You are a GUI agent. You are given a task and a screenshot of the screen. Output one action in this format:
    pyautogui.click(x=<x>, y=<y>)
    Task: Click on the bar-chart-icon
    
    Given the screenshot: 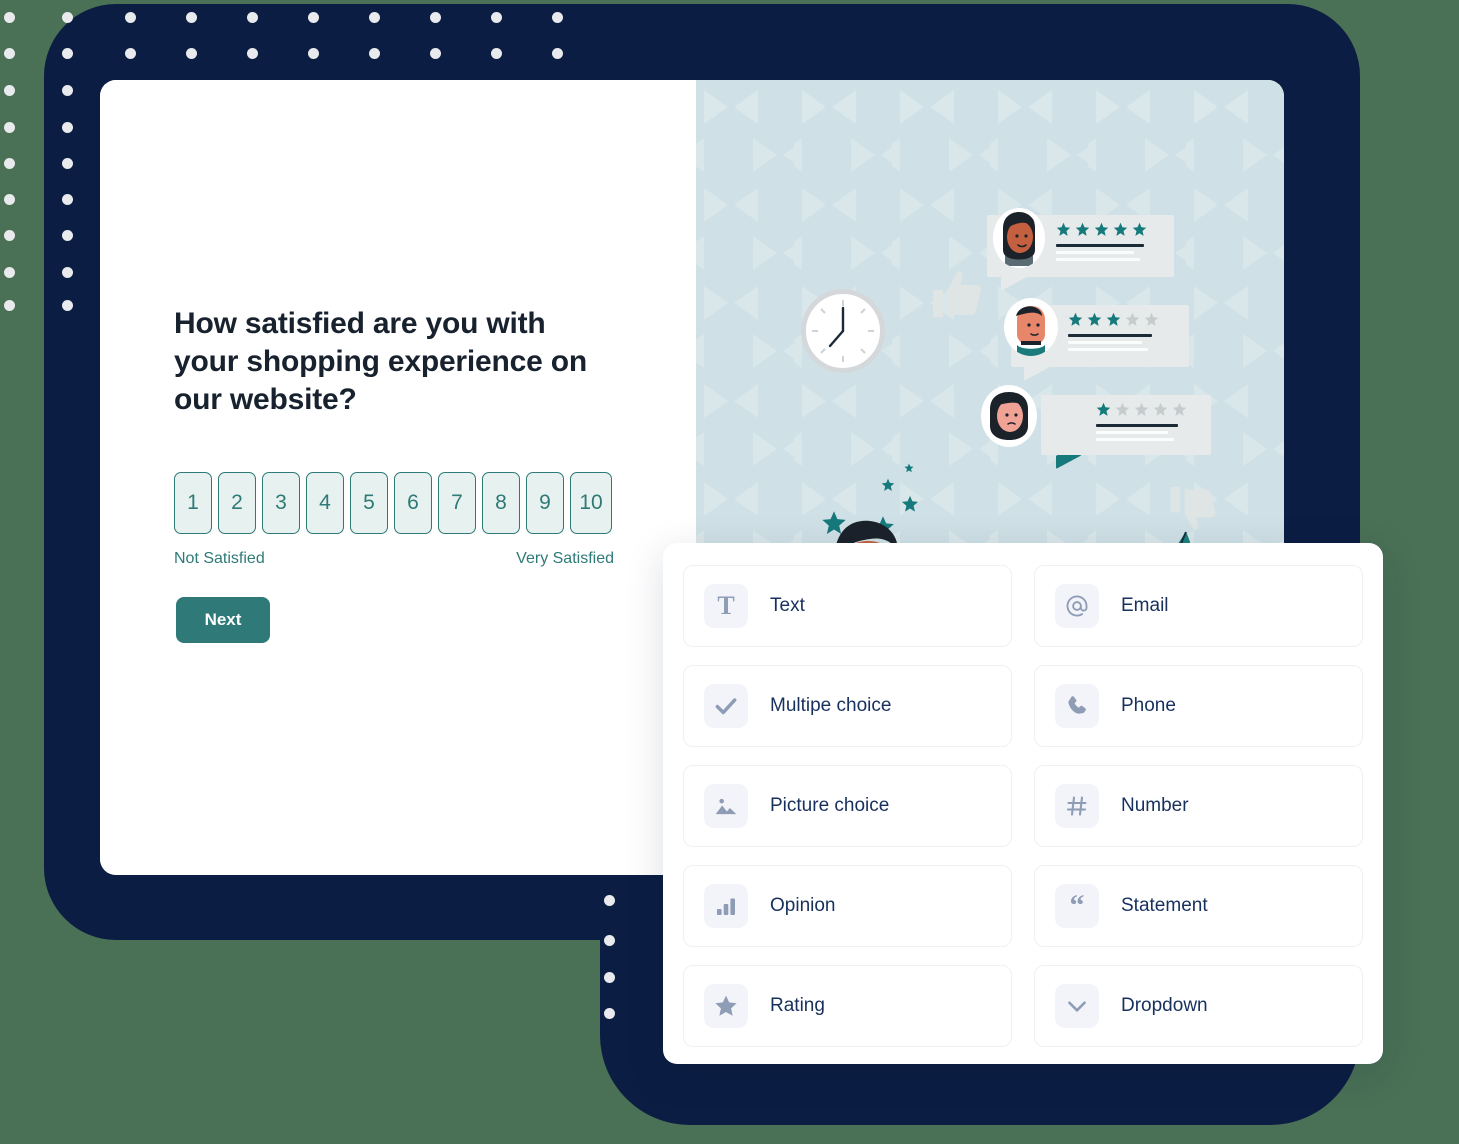 What is the action you would take?
    pyautogui.click(x=726, y=906)
    